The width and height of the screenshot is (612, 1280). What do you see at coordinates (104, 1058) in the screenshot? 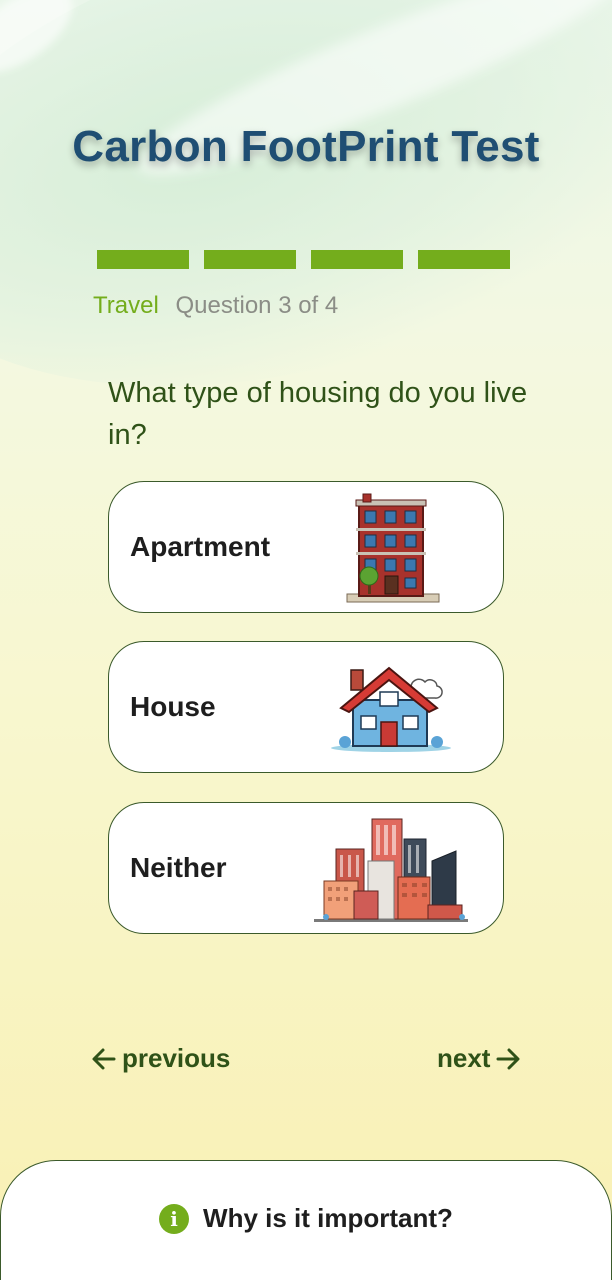
I see `arrow-left-icon` at bounding box center [104, 1058].